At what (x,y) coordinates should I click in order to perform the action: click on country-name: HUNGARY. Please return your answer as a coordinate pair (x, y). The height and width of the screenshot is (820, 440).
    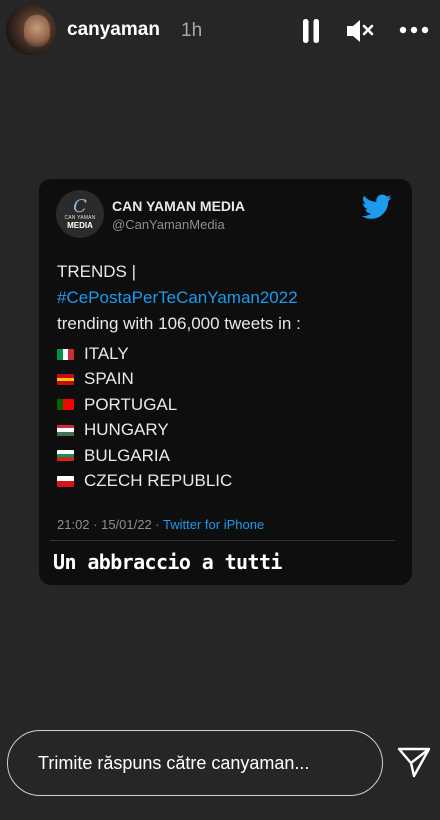
    Looking at the image, I should click on (126, 430).